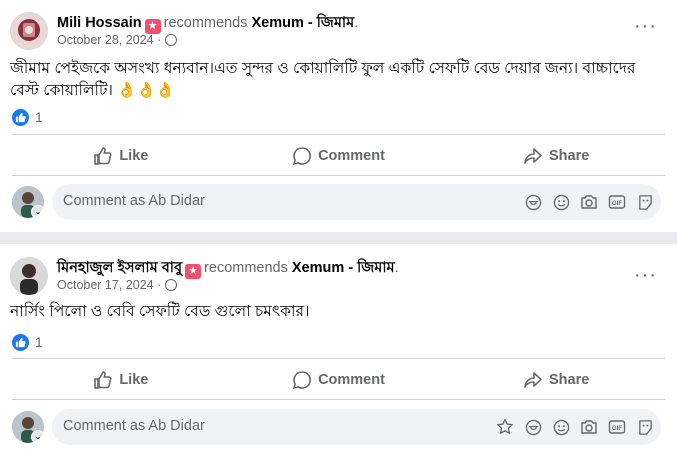 The image size is (677, 453). What do you see at coordinates (119, 268) in the screenshot?
I see `author-name: মিনহাজুল ইসলাম বাবু` at bounding box center [119, 268].